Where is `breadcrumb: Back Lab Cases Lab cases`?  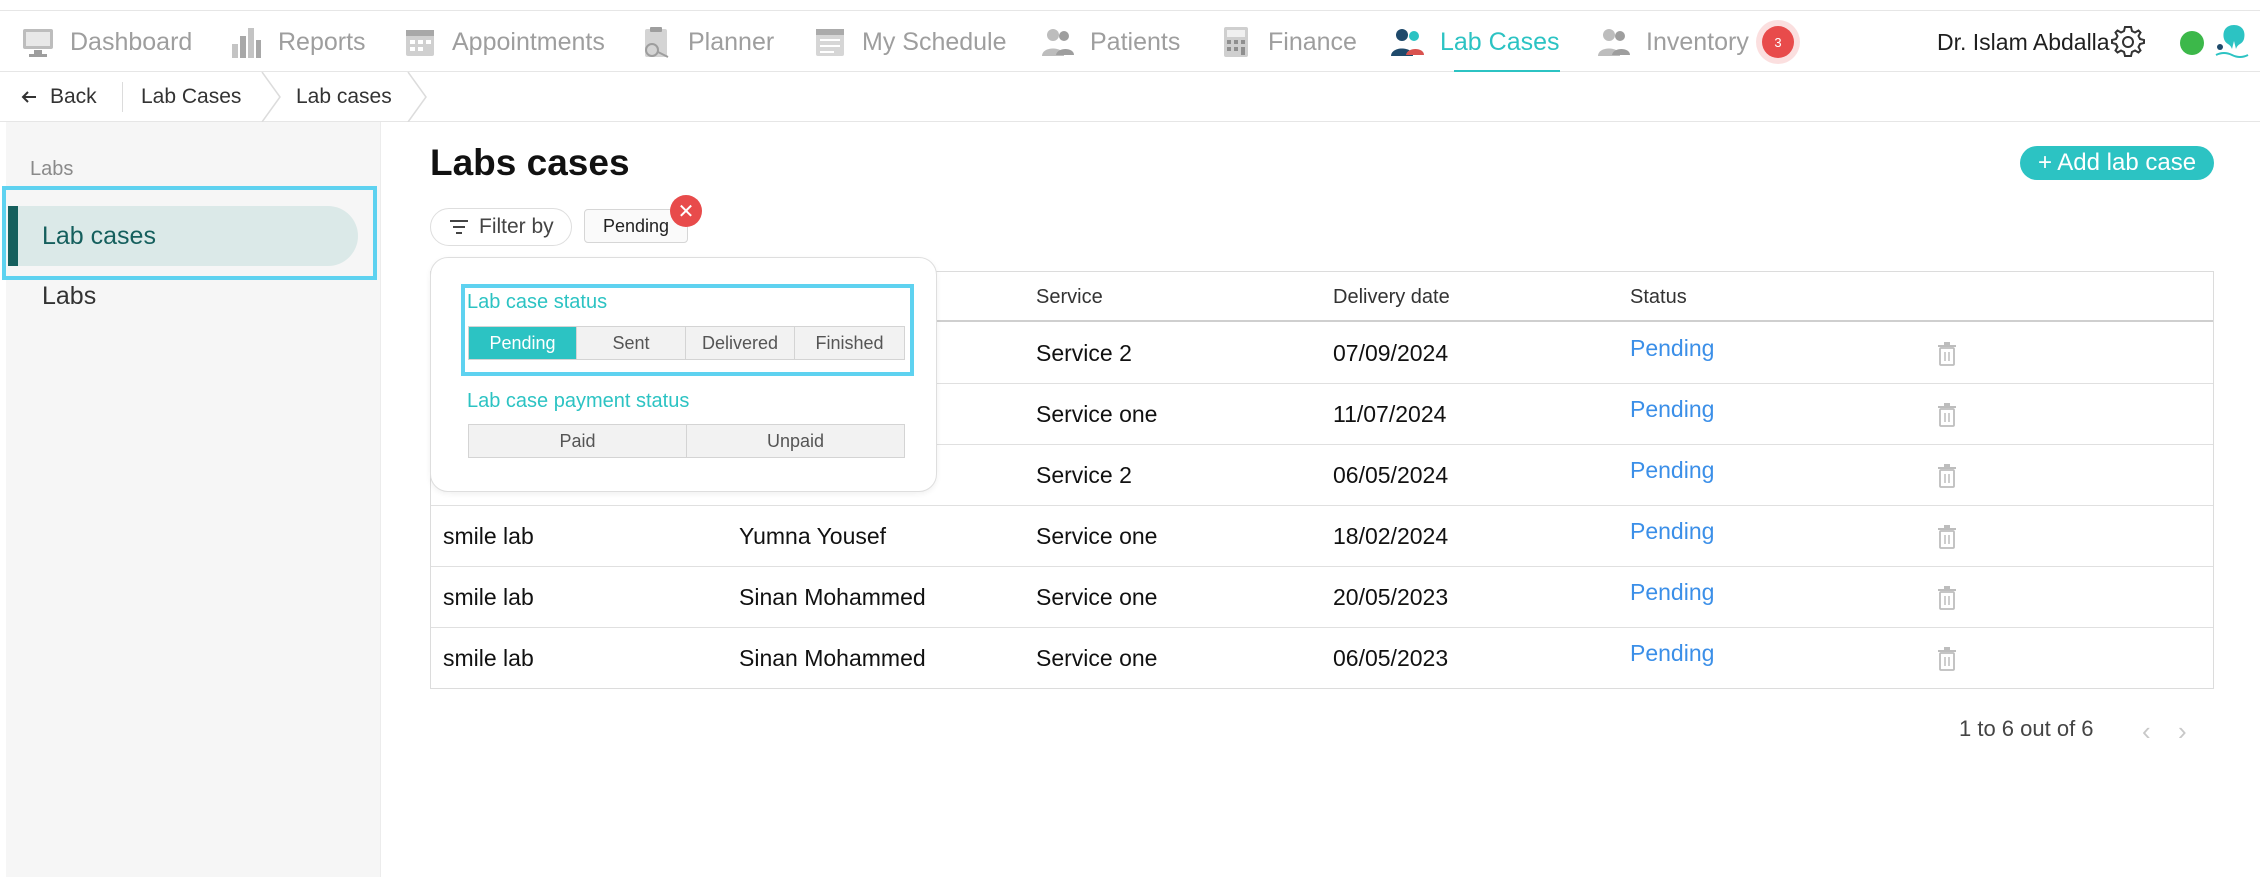 breadcrumb: Back Lab Cases Lab cases is located at coordinates (1130, 97).